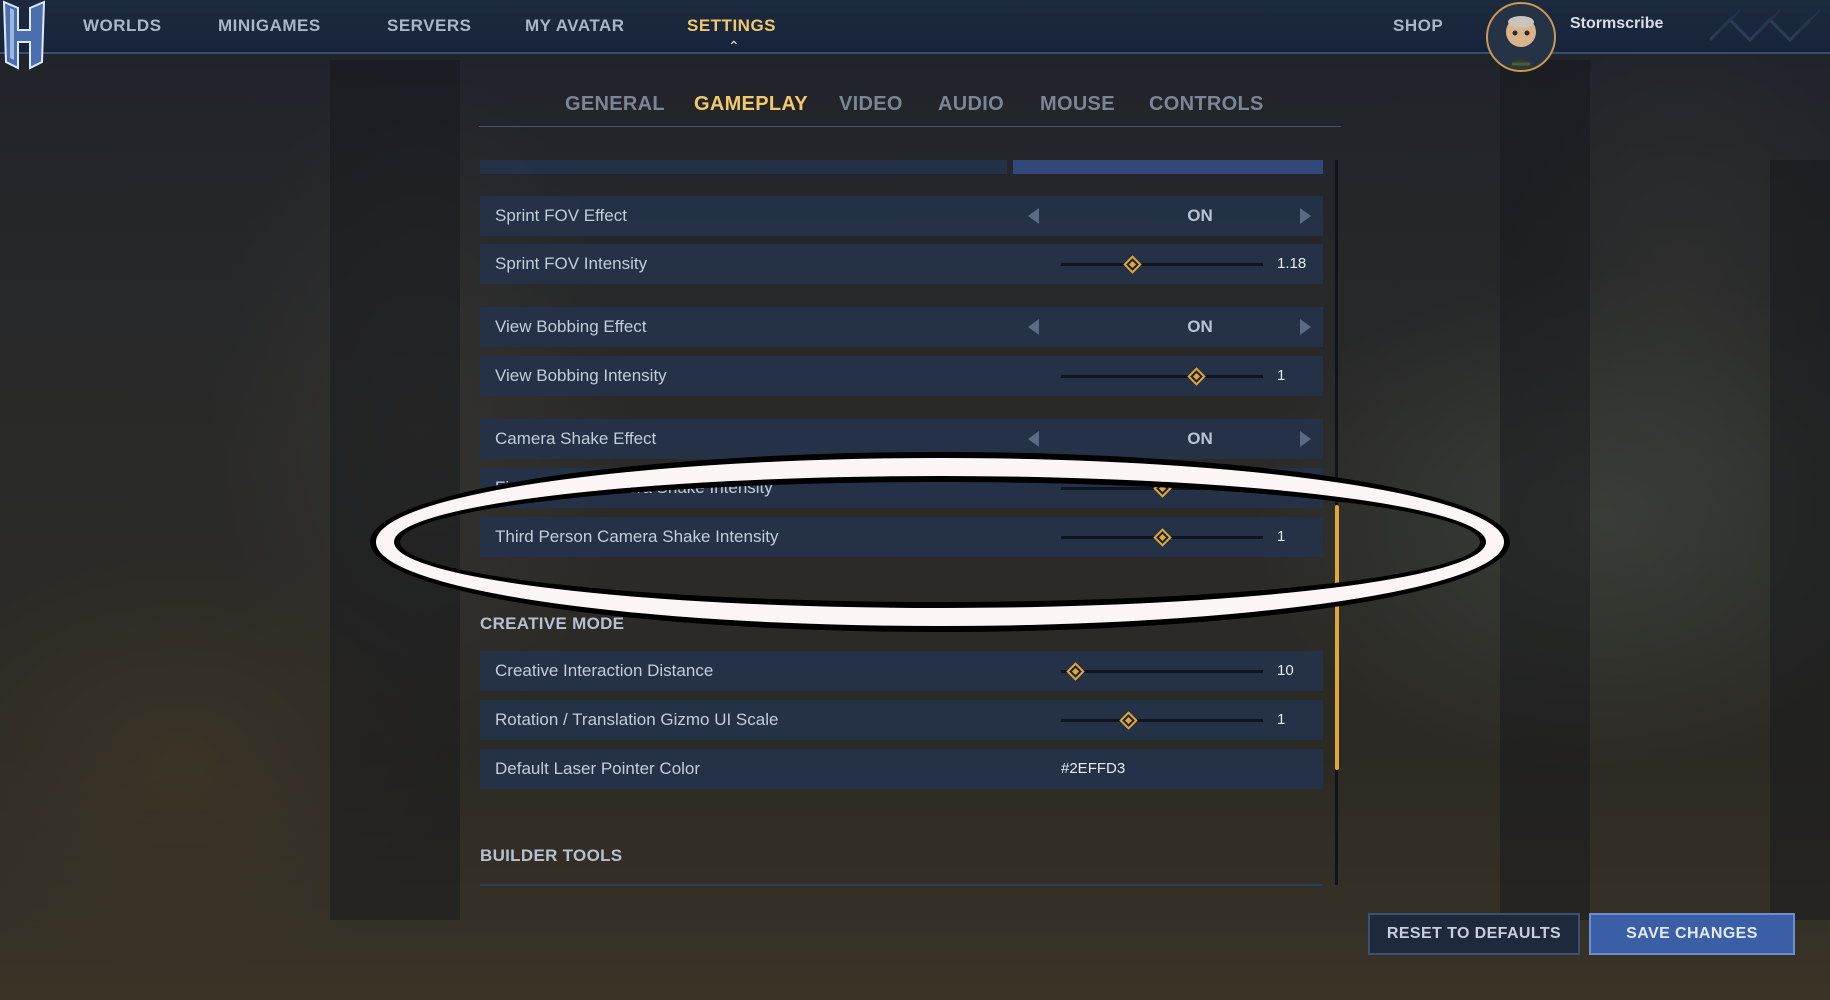 This screenshot has width=1830, height=1000. Describe the element at coordinates (598, 768) in the screenshot. I see `setting-label: Default Laser Pointer Color` at that location.